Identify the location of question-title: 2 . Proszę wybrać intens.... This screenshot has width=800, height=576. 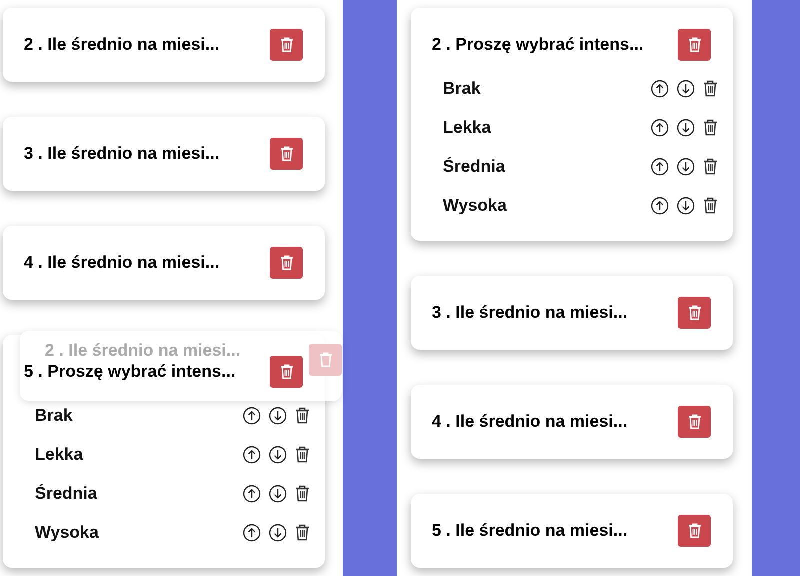
(538, 45).